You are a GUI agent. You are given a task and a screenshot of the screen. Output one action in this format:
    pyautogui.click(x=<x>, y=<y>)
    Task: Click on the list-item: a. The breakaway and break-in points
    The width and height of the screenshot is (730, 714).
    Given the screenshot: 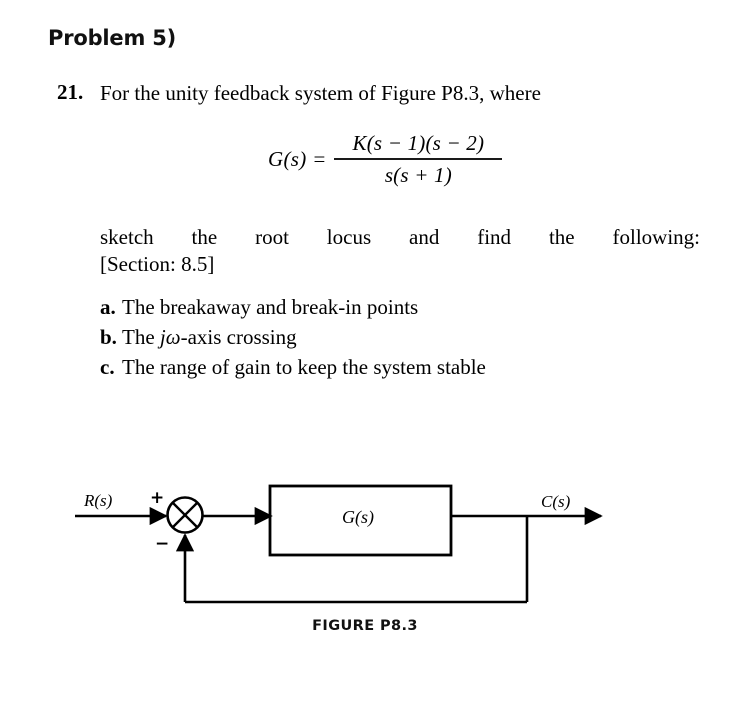 What is the action you would take?
    pyautogui.click(x=400, y=307)
    